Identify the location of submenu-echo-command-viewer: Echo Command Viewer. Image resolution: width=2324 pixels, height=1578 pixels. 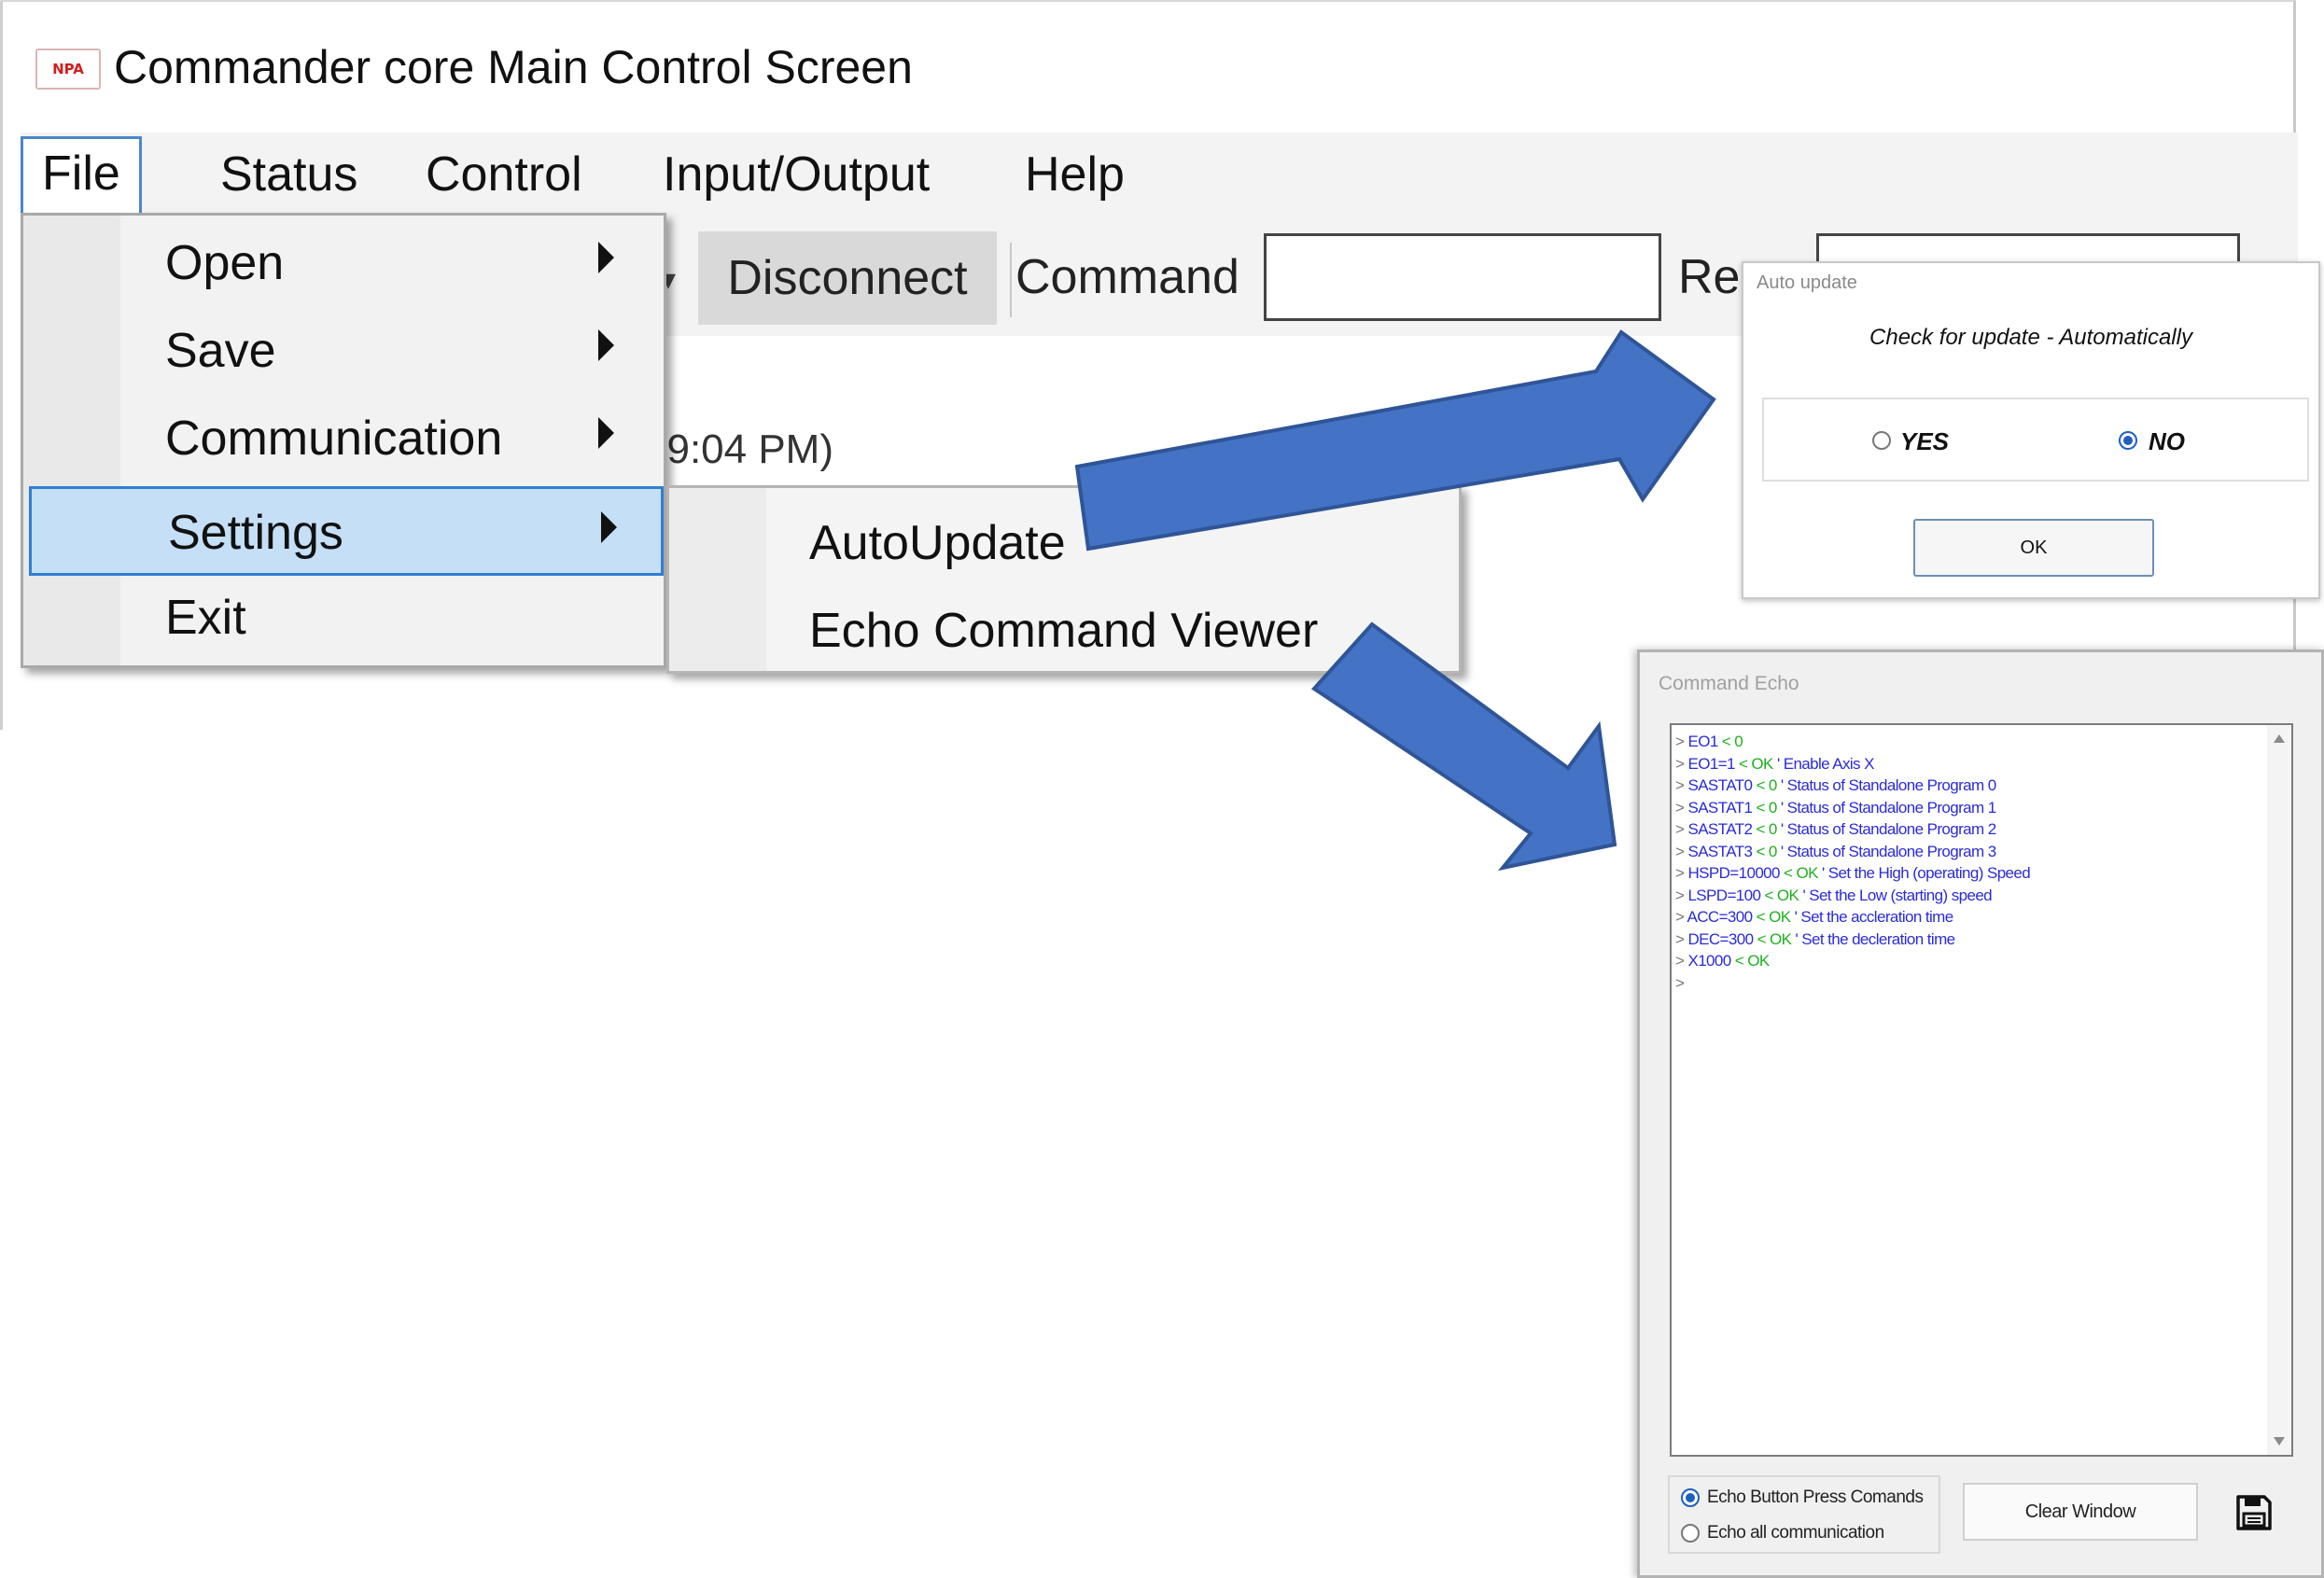
(1063, 630).